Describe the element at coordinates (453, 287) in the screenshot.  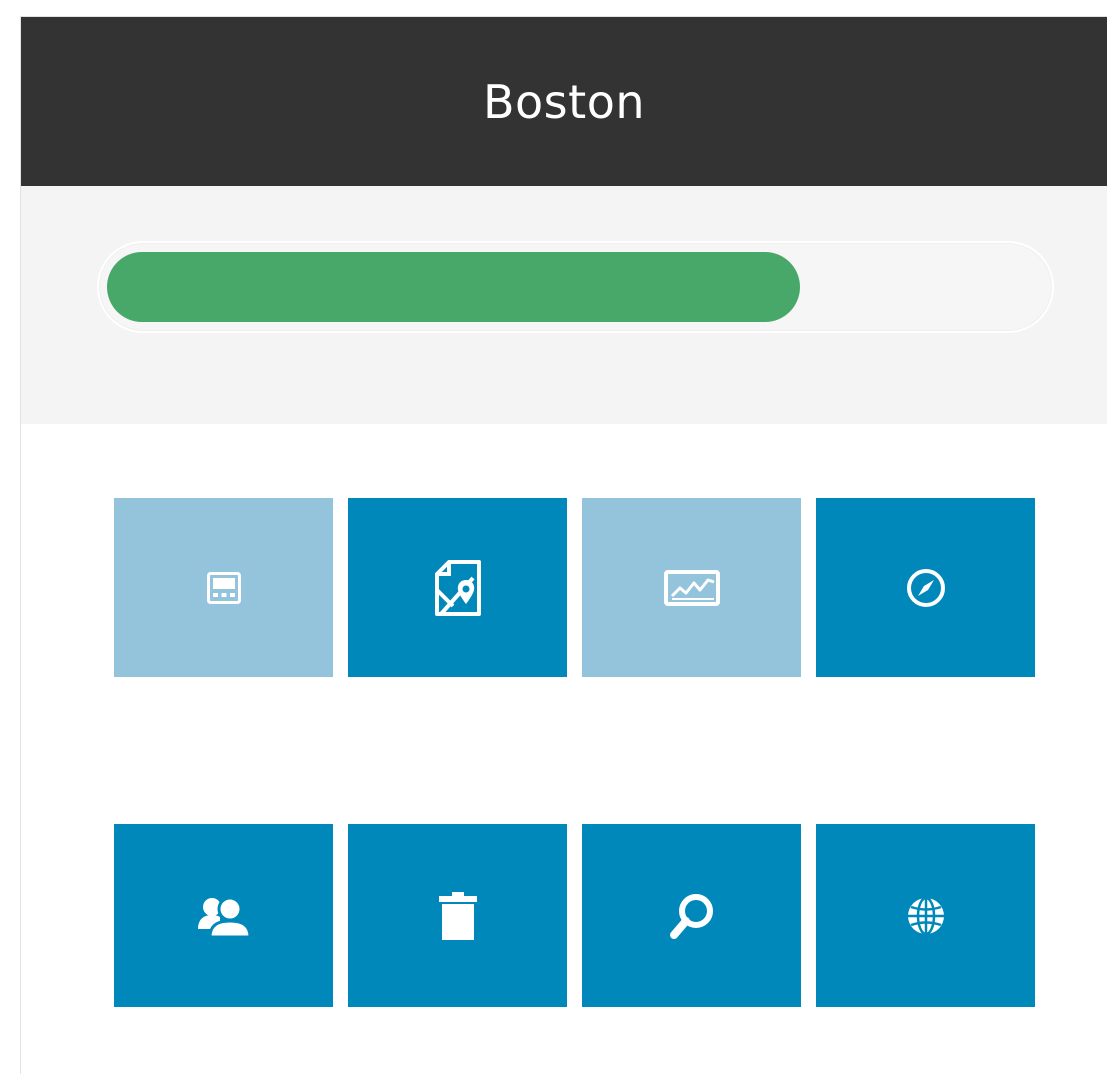
I see `progress-bar-fill` at that location.